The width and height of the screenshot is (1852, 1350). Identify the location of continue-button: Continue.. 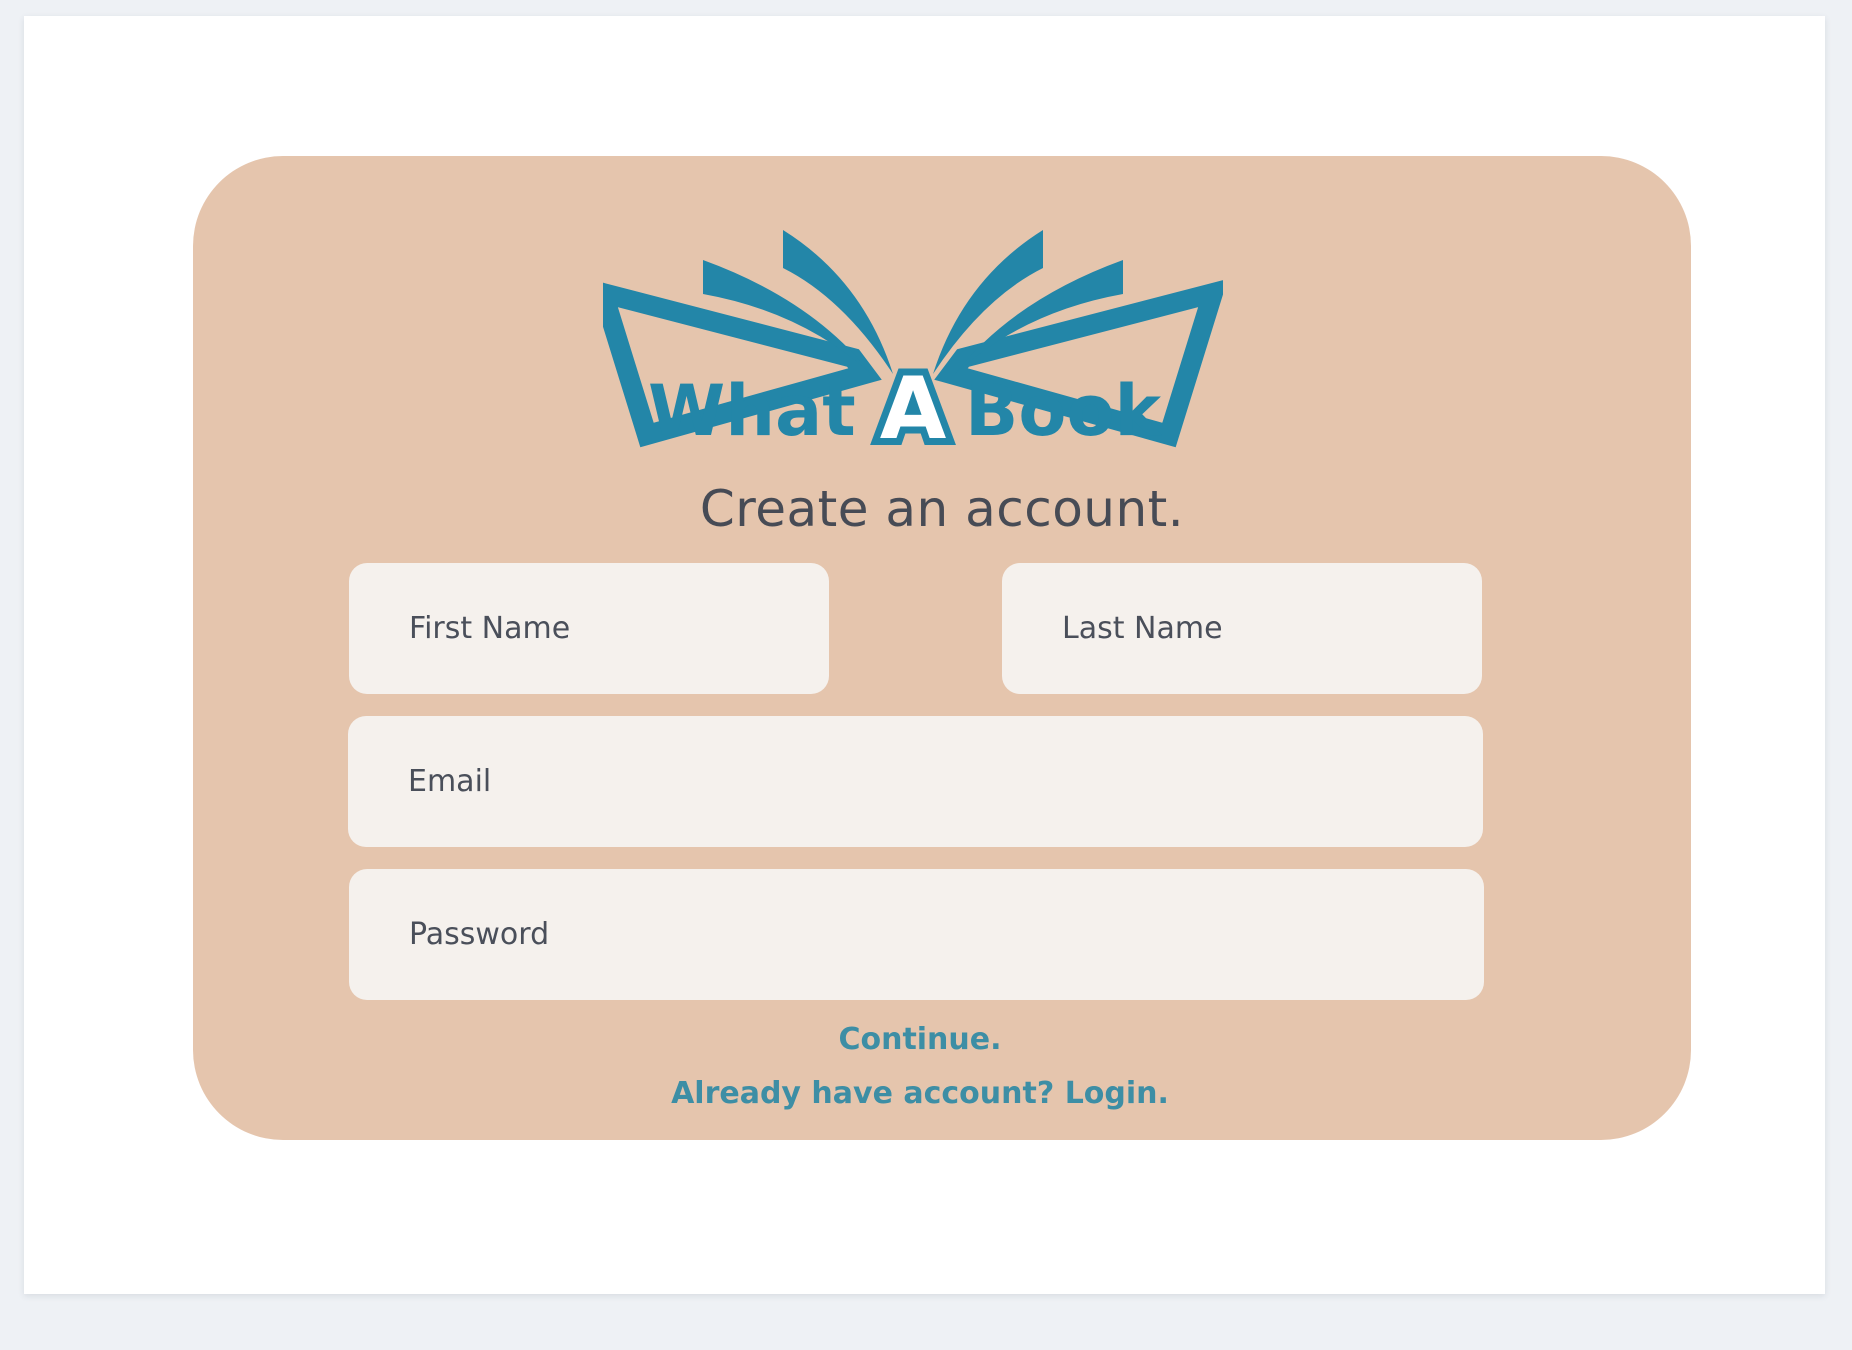
(920, 1039).